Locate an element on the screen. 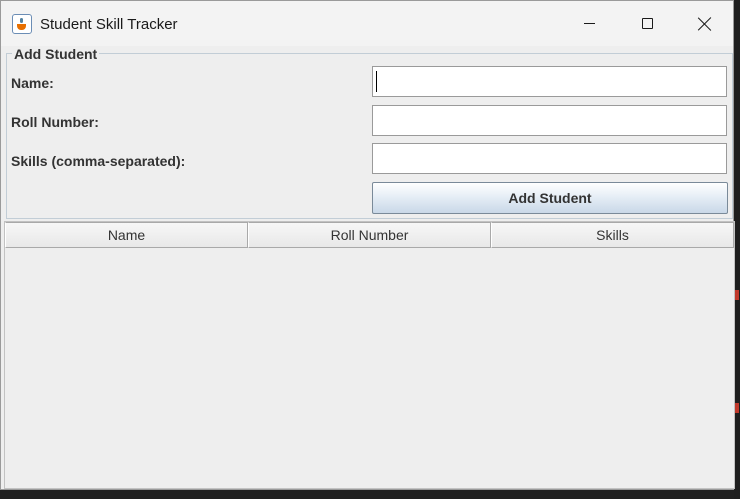 The height and width of the screenshot is (499, 740). java-cup-icon is located at coordinates (22, 24).